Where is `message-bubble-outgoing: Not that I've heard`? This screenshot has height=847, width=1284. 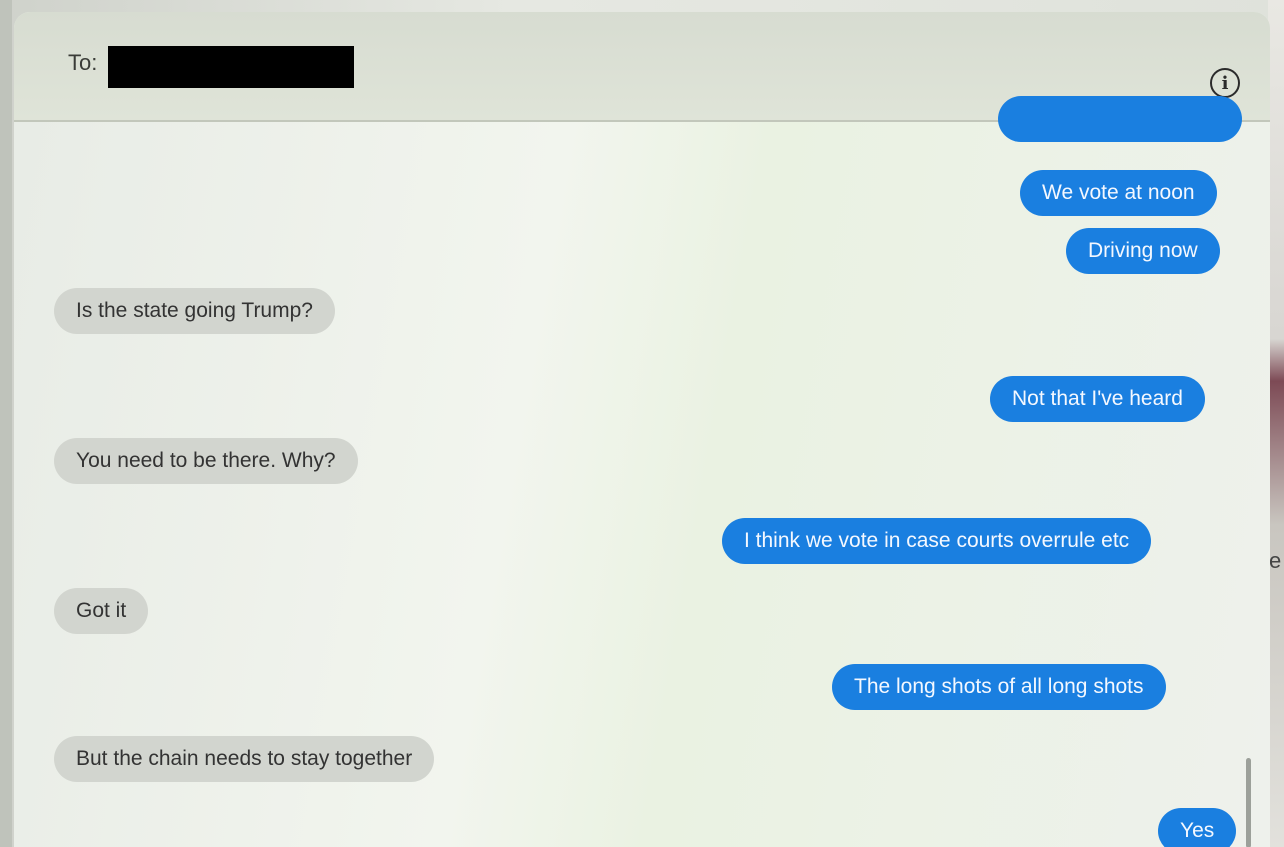 message-bubble-outgoing: Not that I've heard is located at coordinates (1097, 399).